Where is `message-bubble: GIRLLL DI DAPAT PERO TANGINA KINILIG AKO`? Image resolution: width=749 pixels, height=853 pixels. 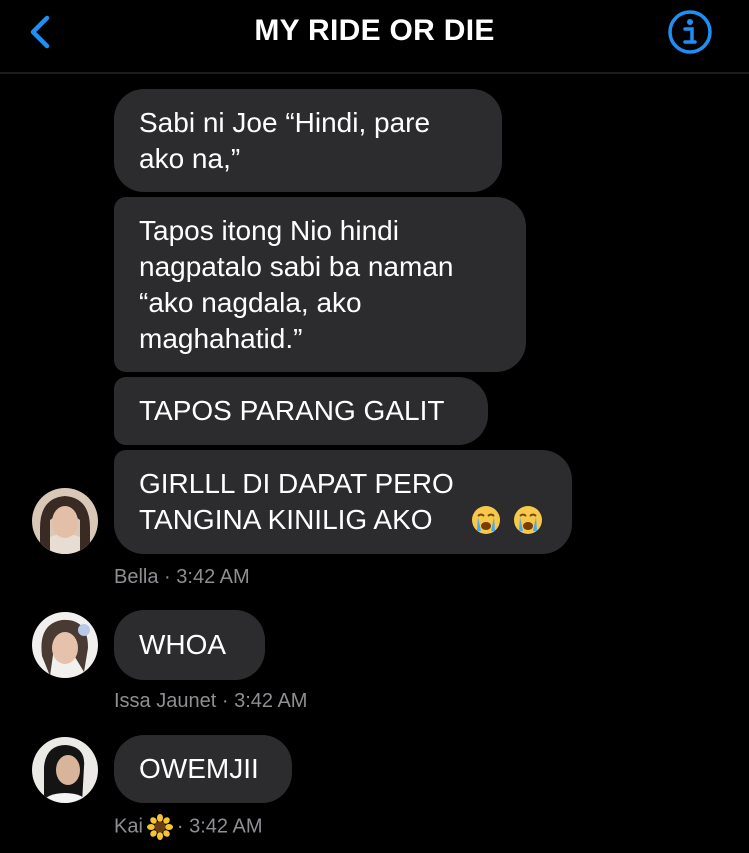 message-bubble: GIRLLL DI DAPAT PERO TANGINA KINILIG AKO is located at coordinates (343, 502).